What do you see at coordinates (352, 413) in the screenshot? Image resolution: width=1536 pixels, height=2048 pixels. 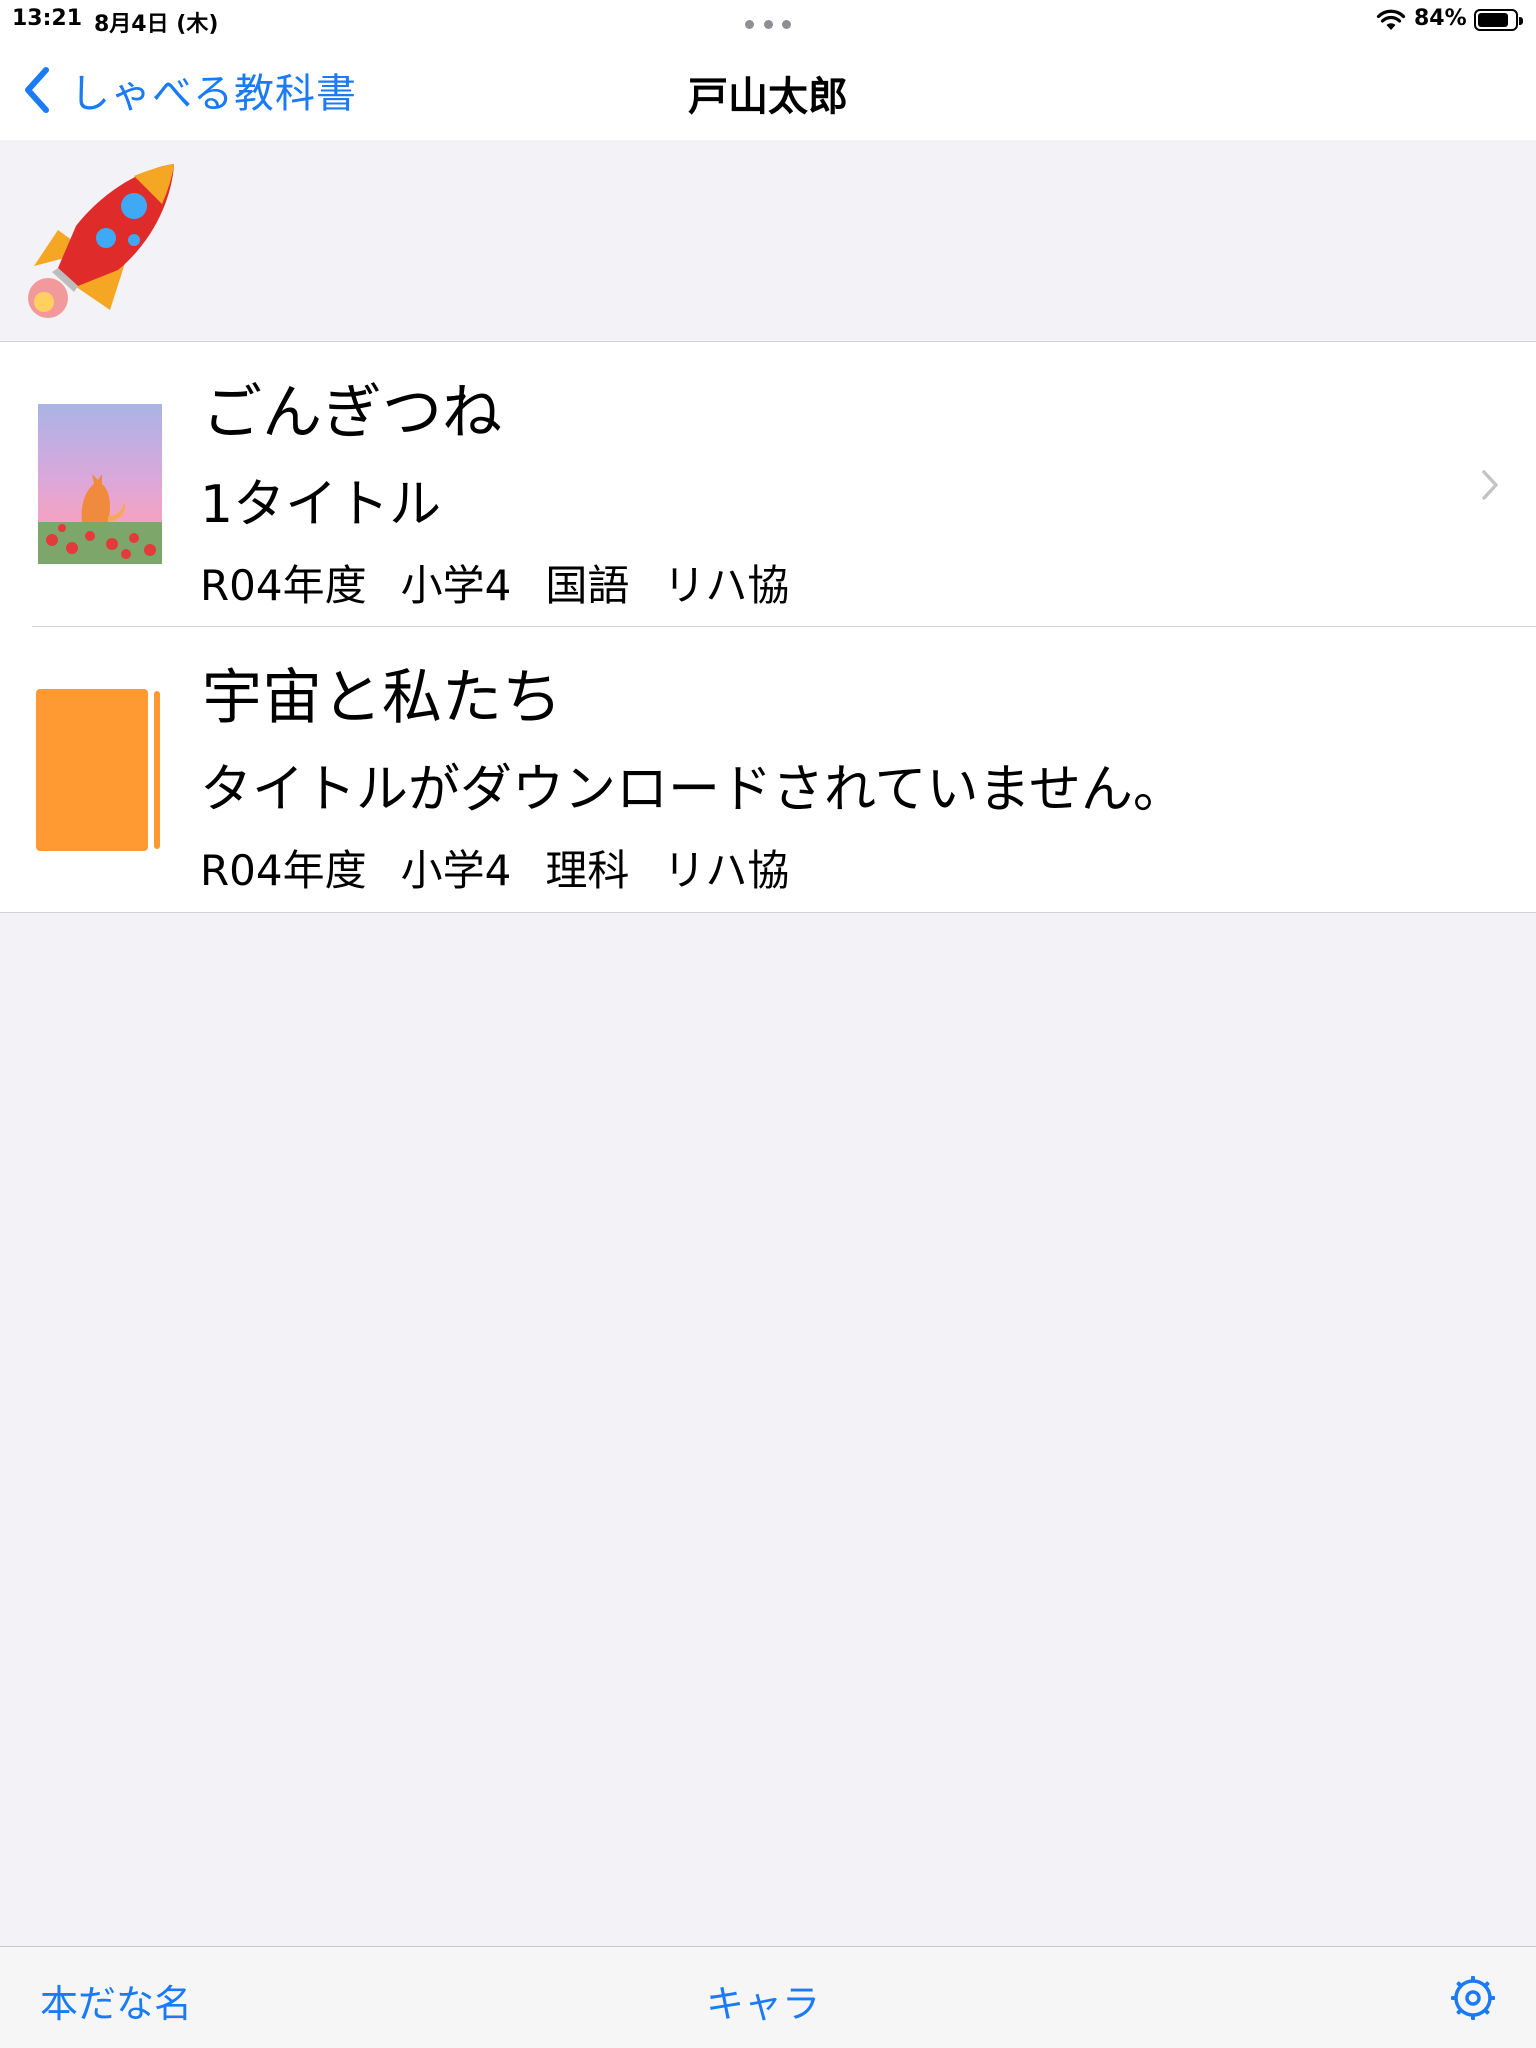 I see `book-title: ごんぎつね` at bounding box center [352, 413].